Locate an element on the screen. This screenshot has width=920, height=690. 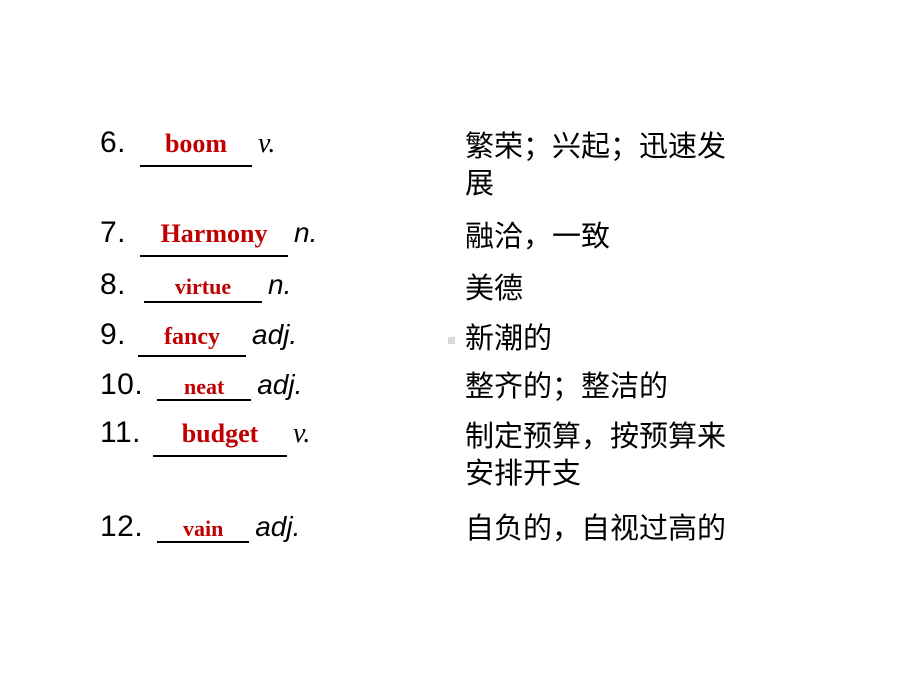
answer-blank: fancy is located at coordinates (192, 340).